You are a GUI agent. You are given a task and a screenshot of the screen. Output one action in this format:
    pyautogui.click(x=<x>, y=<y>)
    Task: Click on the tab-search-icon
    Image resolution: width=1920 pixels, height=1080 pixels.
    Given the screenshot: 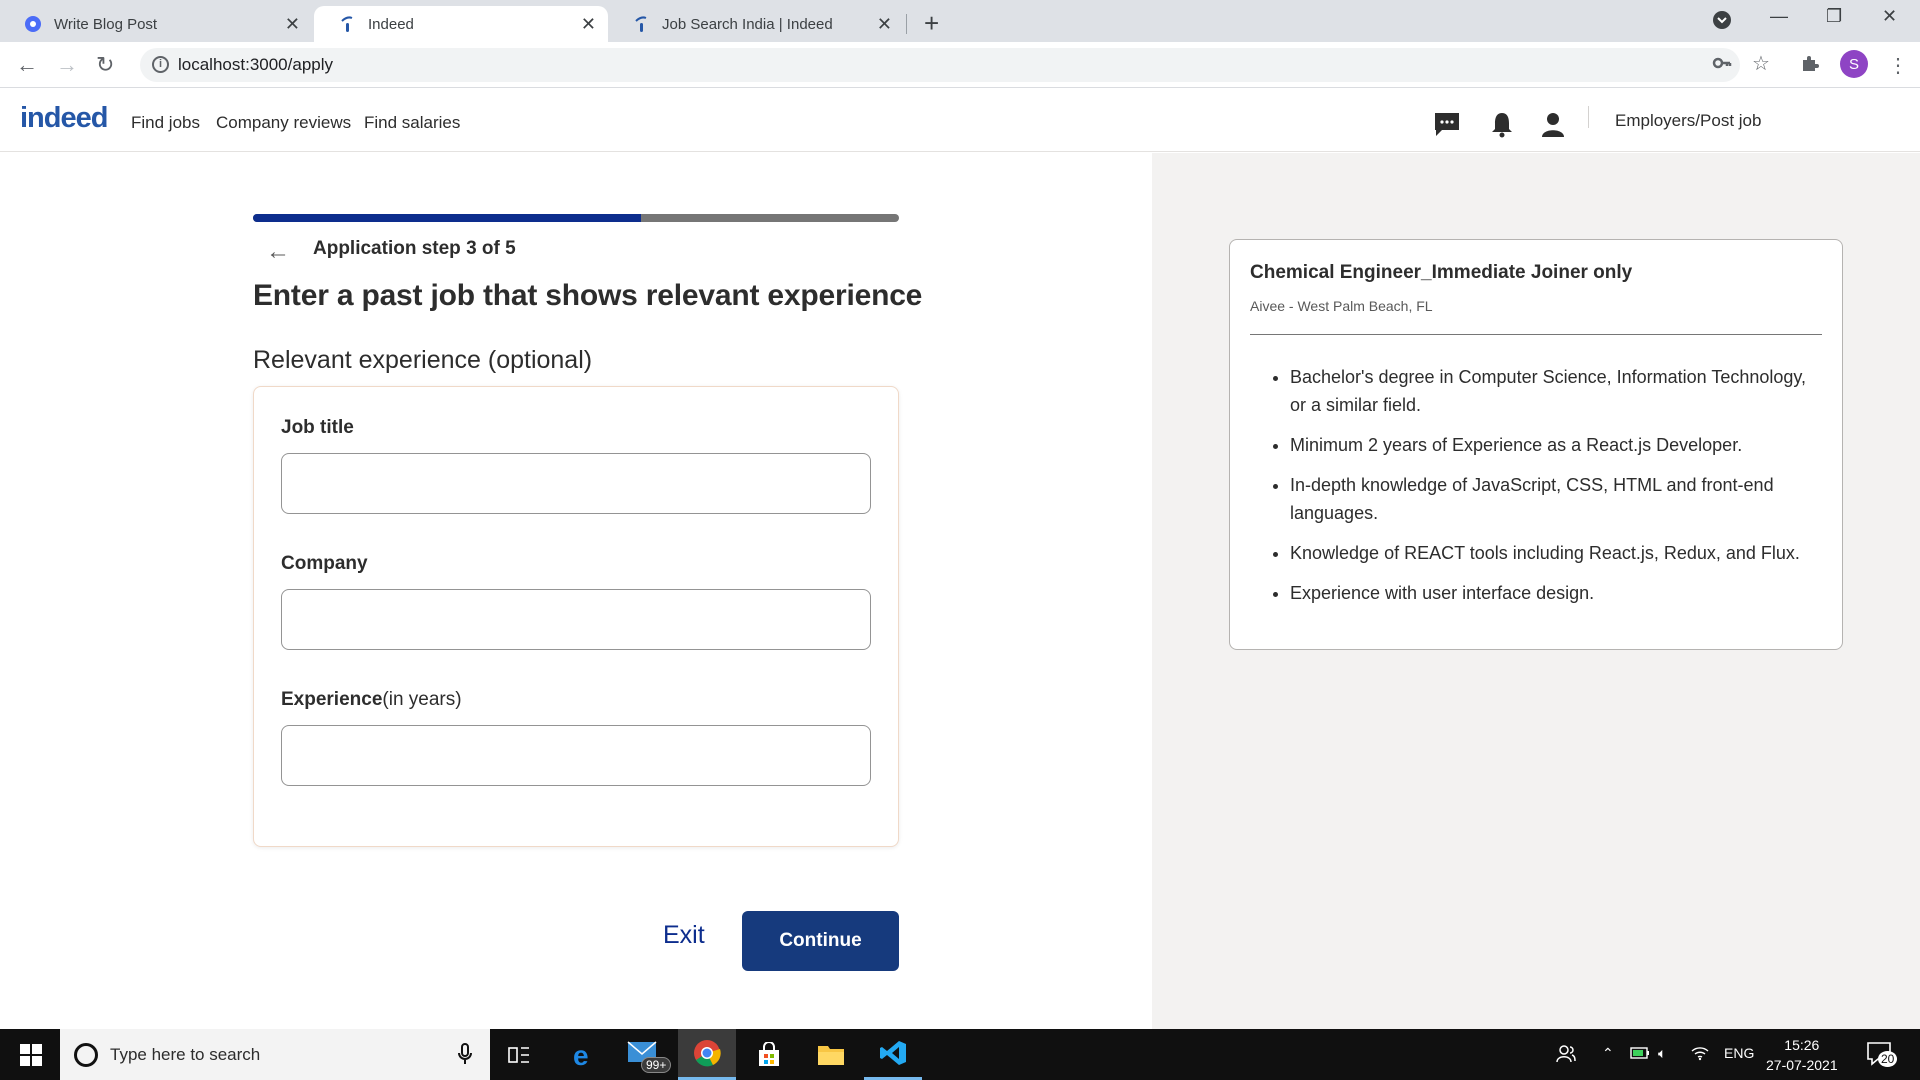 What is the action you would take?
    pyautogui.click(x=1722, y=22)
    